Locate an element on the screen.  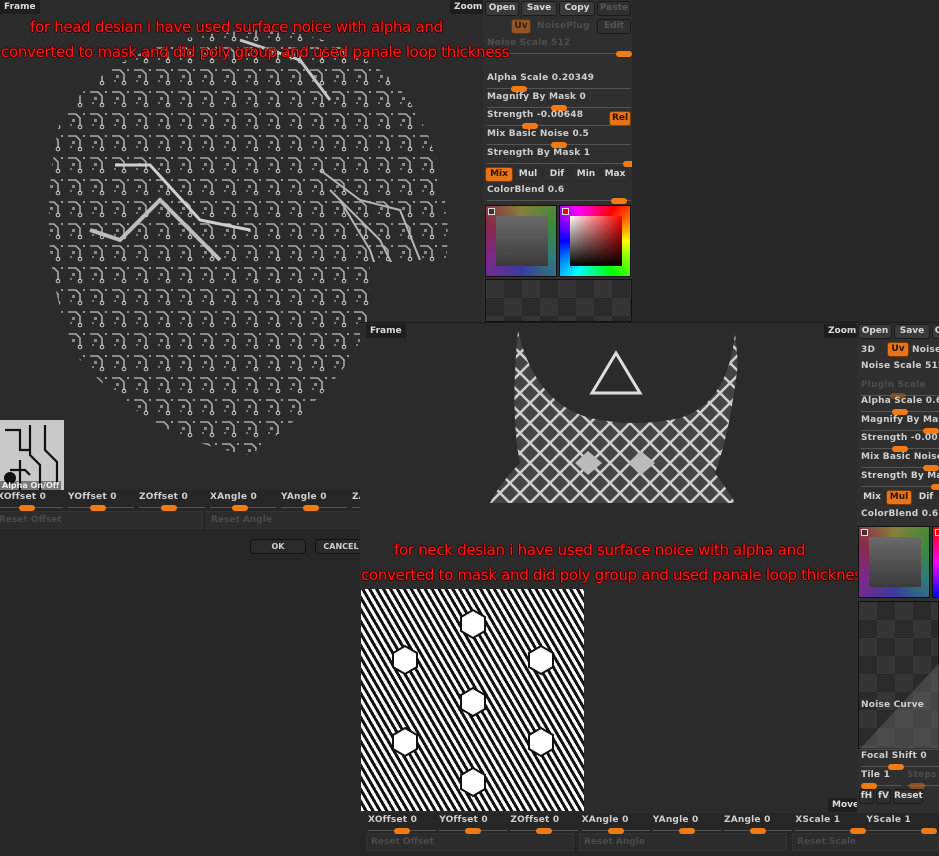
yscale-slider: YScale 1 is located at coordinates (901, 824).